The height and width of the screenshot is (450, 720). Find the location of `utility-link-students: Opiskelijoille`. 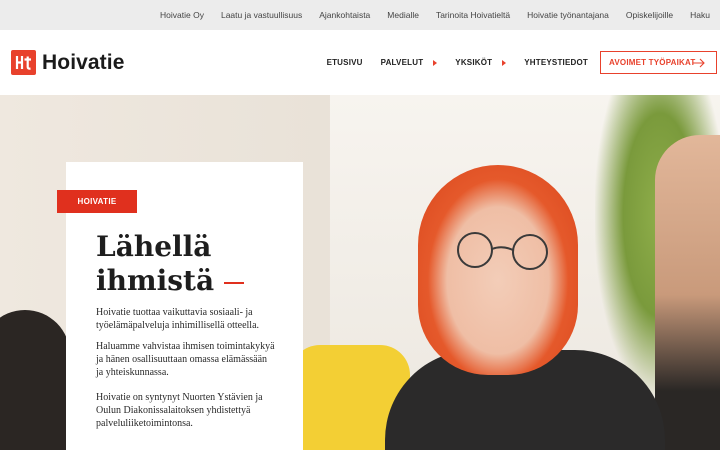

utility-link-students: Opiskelijoille is located at coordinates (649, 15).